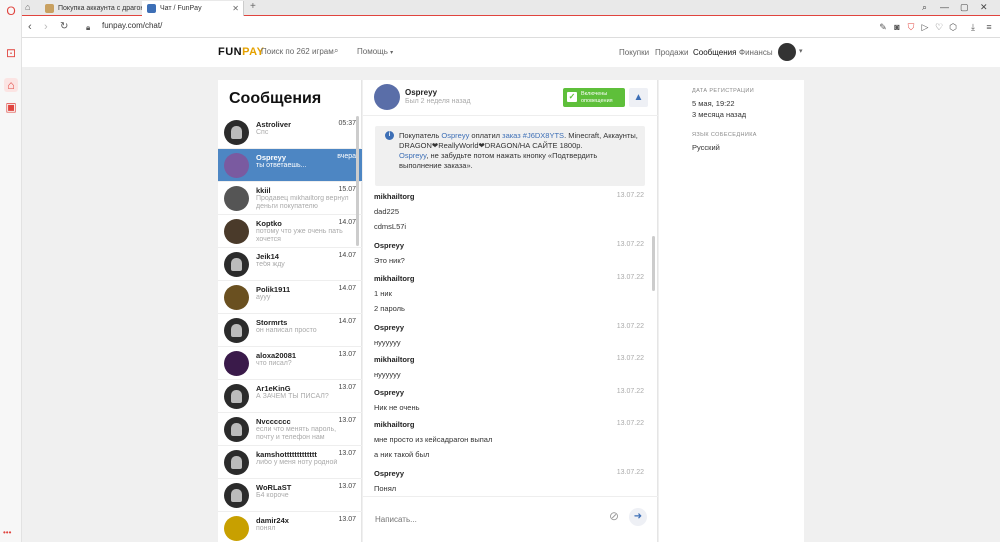 The width and height of the screenshot is (1000, 542). I want to click on back-icon: ‹, so click(30, 27).